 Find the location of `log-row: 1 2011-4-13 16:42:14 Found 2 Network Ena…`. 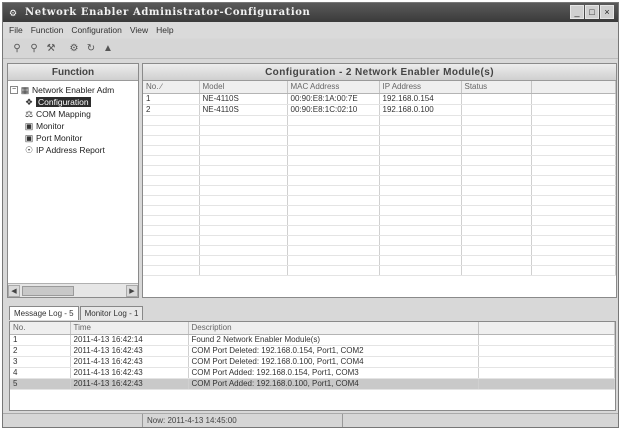

log-row: 1 2011-4-13 16:42:14 Found 2 Network Ena… is located at coordinates (312, 340).